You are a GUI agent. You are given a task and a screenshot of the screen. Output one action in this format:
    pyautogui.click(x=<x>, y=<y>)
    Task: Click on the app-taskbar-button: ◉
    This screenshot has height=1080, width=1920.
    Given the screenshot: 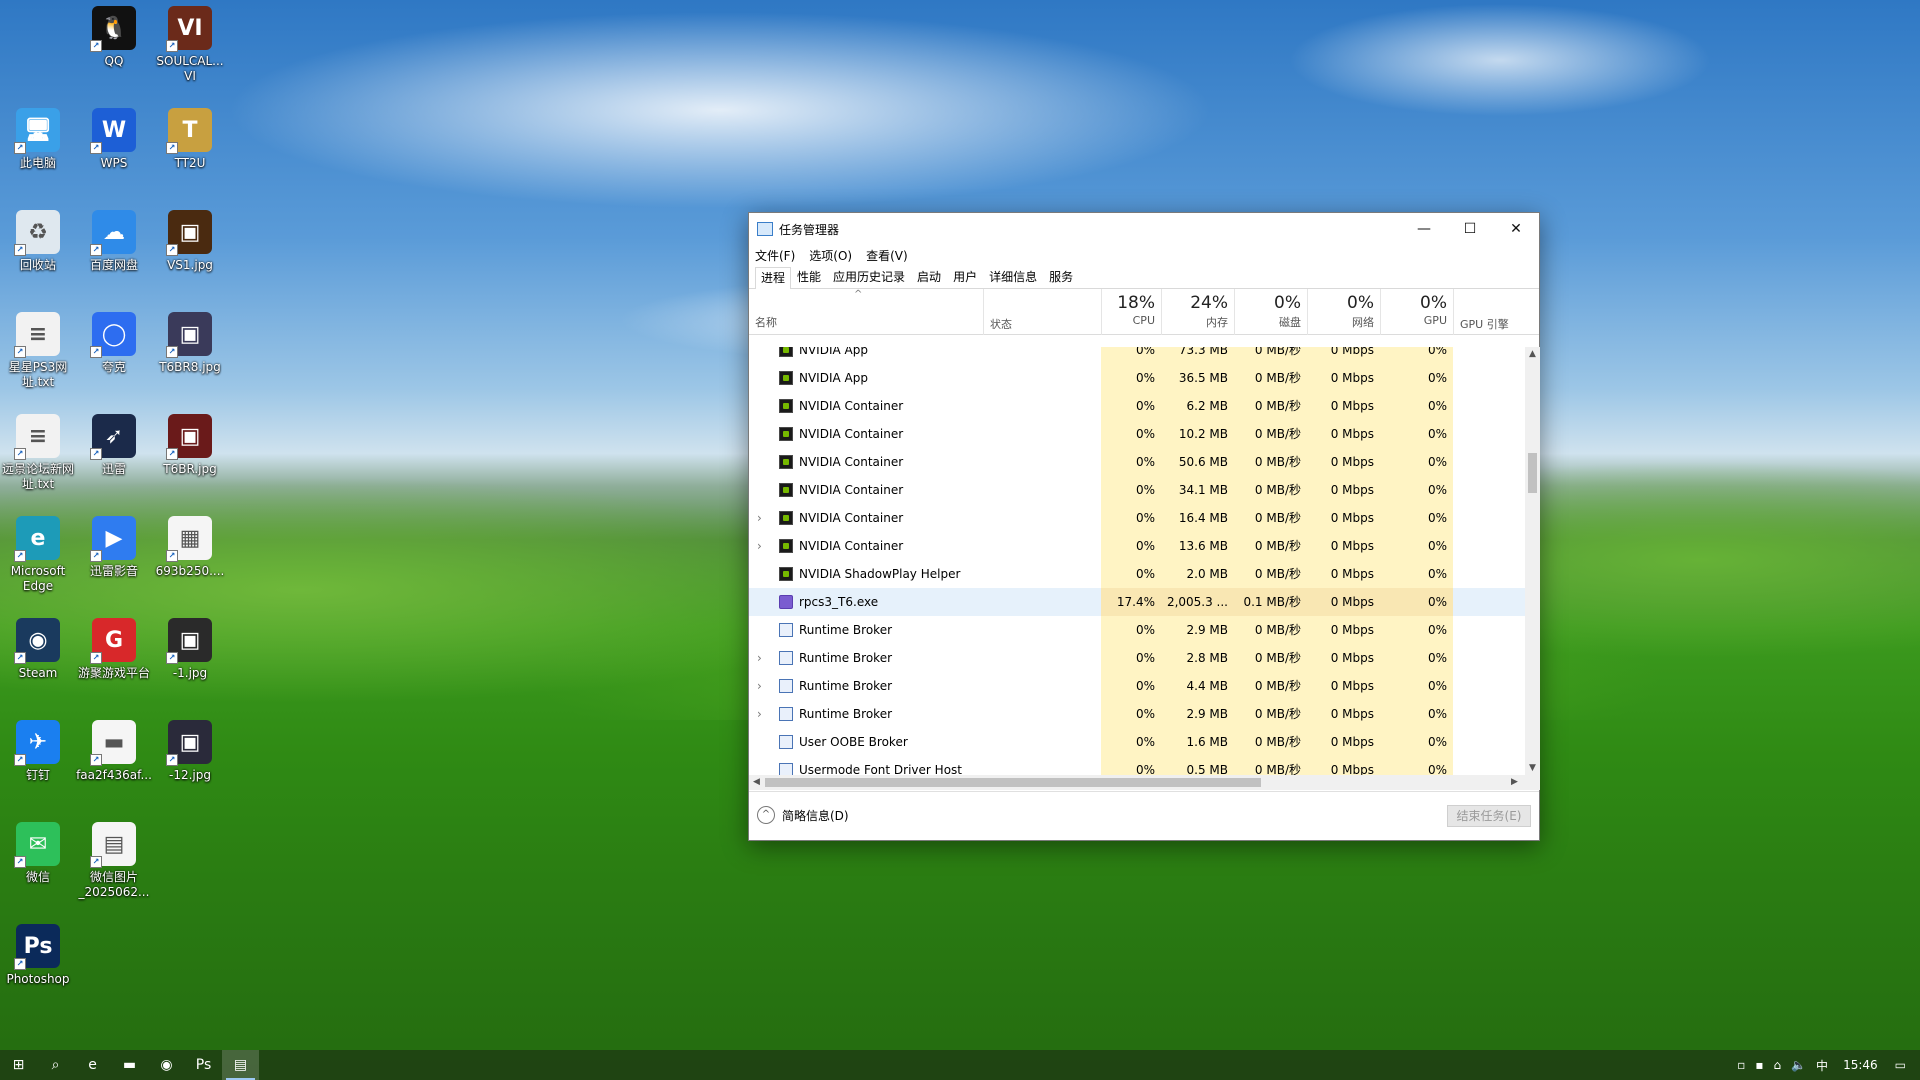 What is the action you would take?
    pyautogui.click(x=166, y=1065)
    